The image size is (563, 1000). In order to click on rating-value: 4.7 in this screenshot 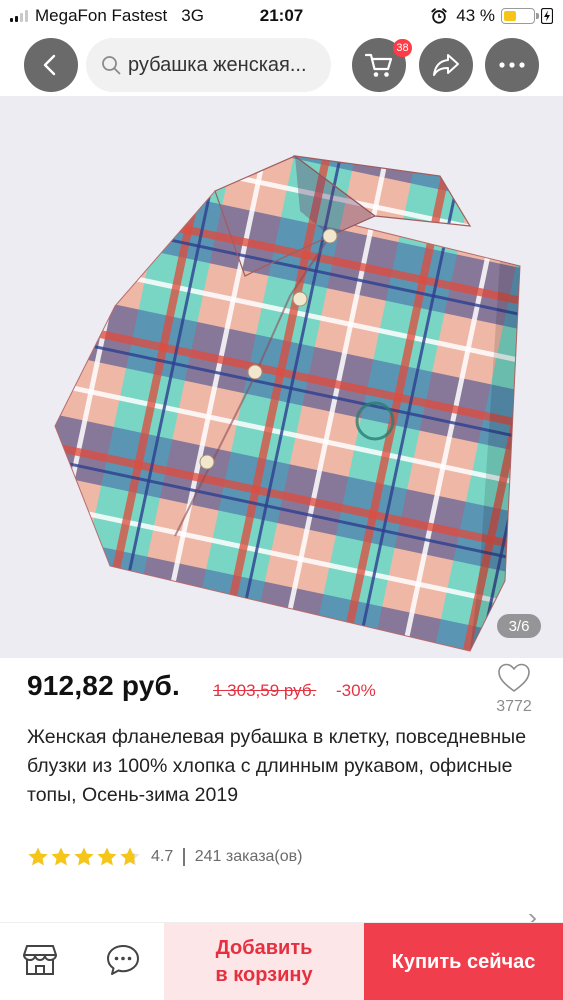, I will do `click(162, 856)`.